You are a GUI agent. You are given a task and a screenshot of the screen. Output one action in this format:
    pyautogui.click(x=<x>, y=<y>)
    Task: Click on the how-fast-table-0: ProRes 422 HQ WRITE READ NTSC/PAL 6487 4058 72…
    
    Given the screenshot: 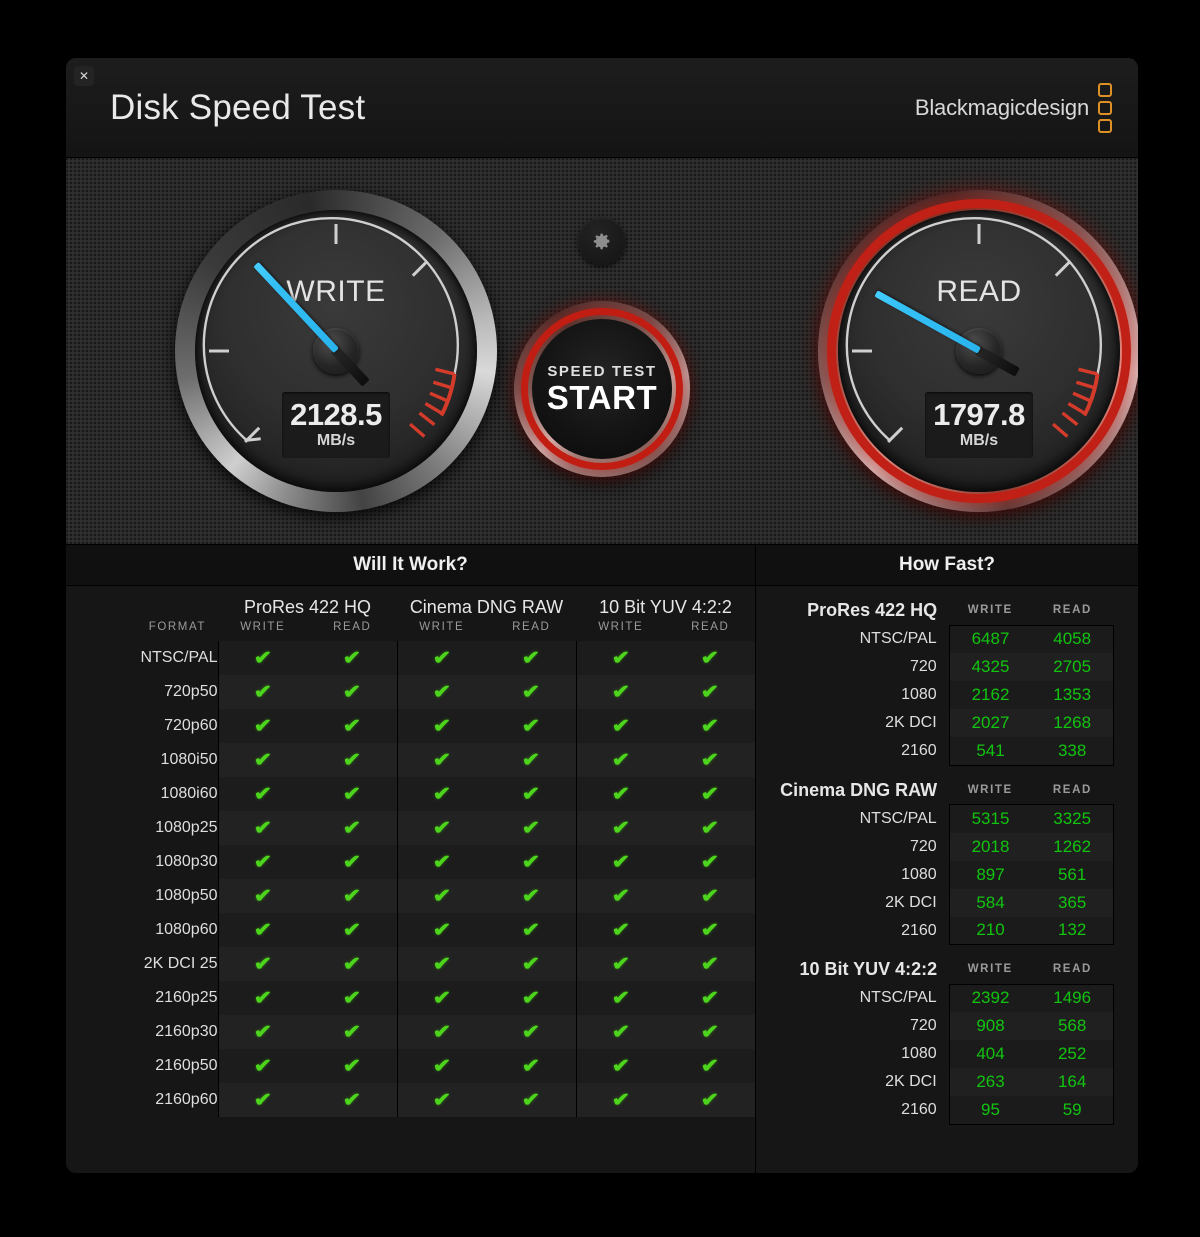 What is the action you would take?
    pyautogui.click(x=941, y=677)
    